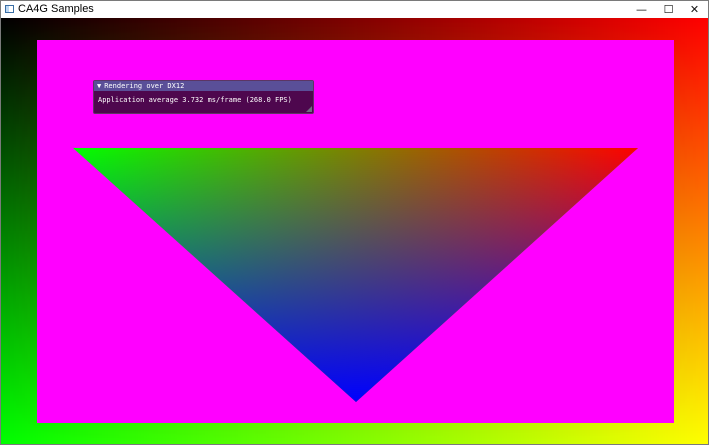 The image size is (709, 445). I want to click on imgui-panel-header: ▼ Rendering over DX12, so click(203, 86).